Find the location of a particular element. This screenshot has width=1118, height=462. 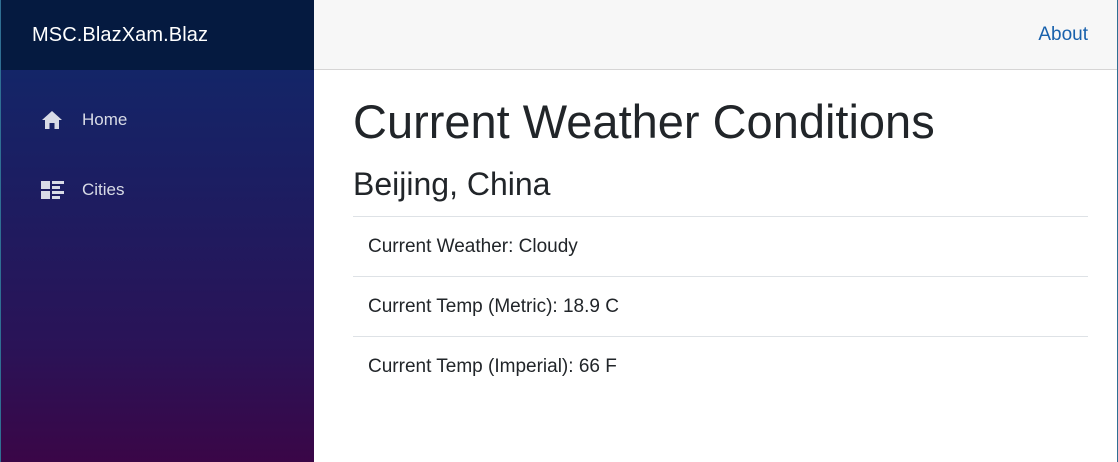

sidebar-item-label: Home is located at coordinates (105, 119).